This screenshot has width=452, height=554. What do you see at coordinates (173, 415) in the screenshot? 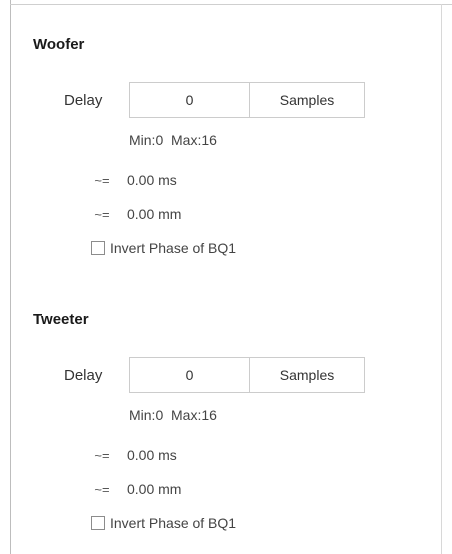
I see `tweeter-delay-range: Min:0 Max:16` at bounding box center [173, 415].